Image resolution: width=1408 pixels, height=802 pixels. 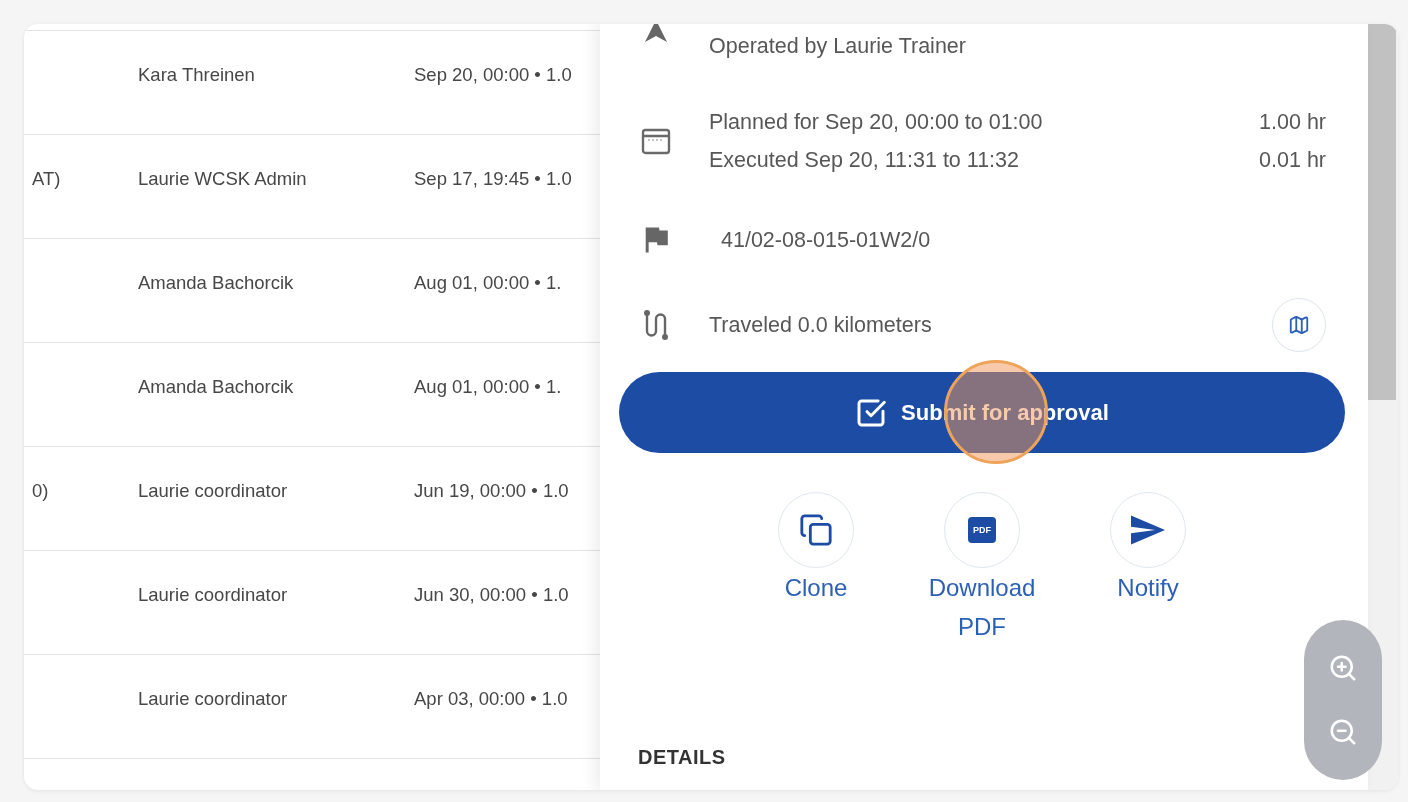 What do you see at coordinates (656, 325) in the screenshot?
I see `route-icon` at bounding box center [656, 325].